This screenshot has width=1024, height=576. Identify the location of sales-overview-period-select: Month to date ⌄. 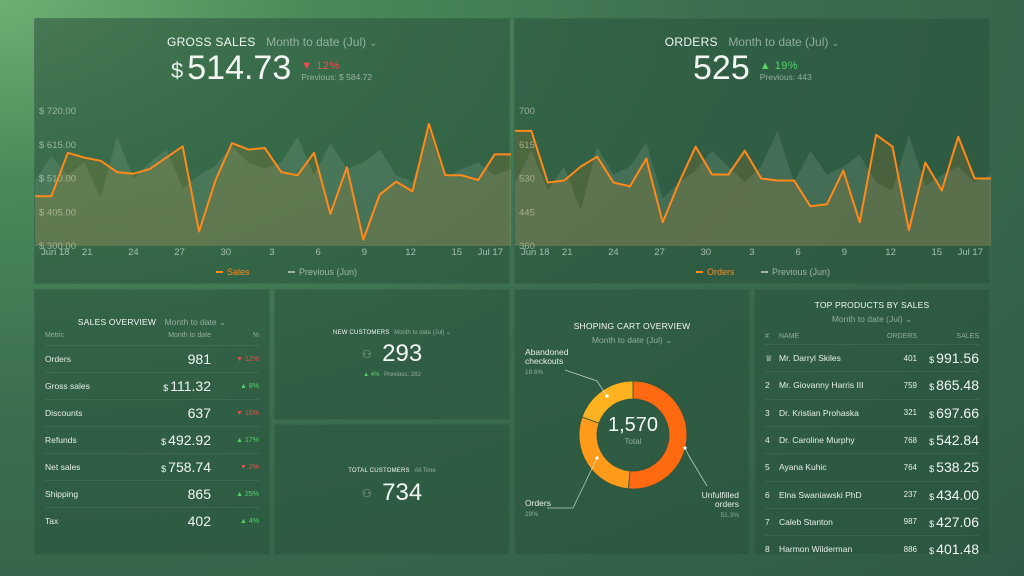
(195, 322).